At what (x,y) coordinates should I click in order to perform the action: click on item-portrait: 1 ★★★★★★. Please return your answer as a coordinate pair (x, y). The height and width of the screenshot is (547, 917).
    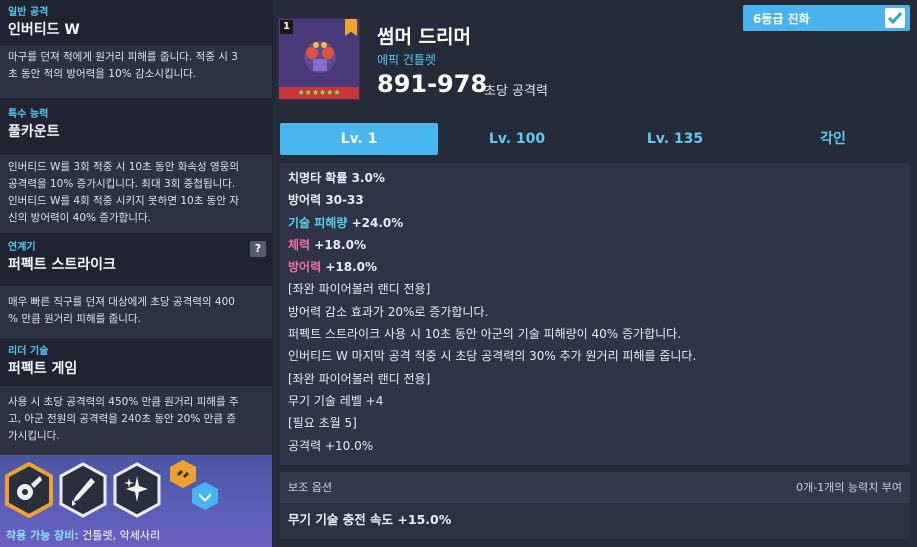
    Looking at the image, I should click on (319, 59).